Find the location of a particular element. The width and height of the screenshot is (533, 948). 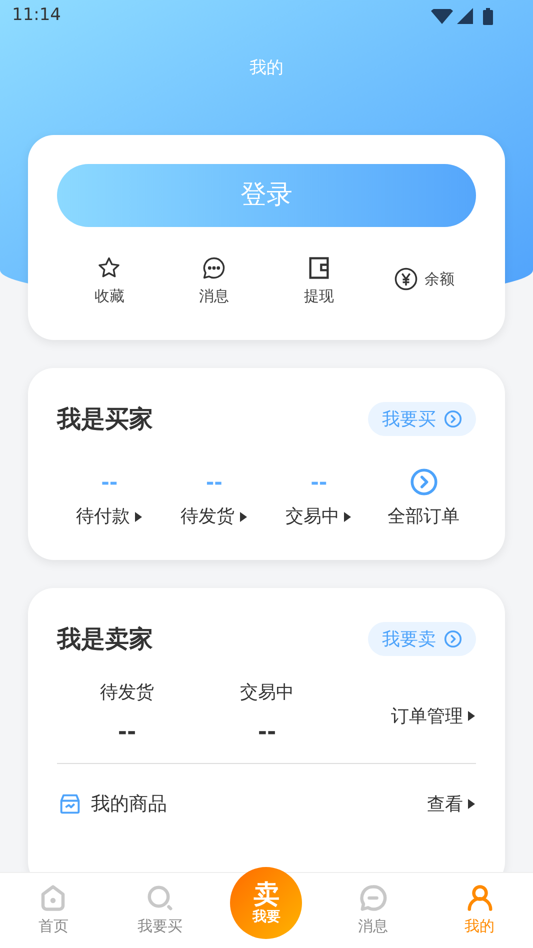

order-link: 待付款 is located at coordinates (109, 516).